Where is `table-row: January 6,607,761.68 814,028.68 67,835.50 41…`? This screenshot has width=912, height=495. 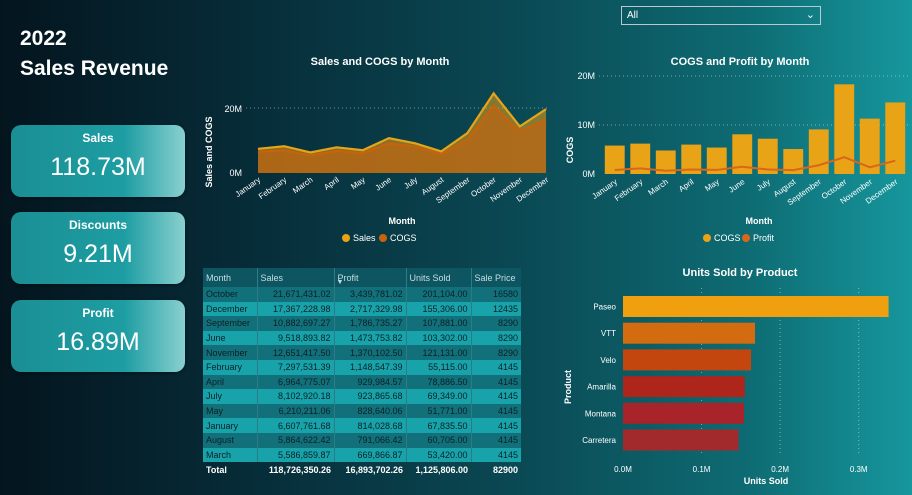
table-row: January 6,607,761.68 814,028.68 67,835.50 41… is located at coordinates (362, 425).